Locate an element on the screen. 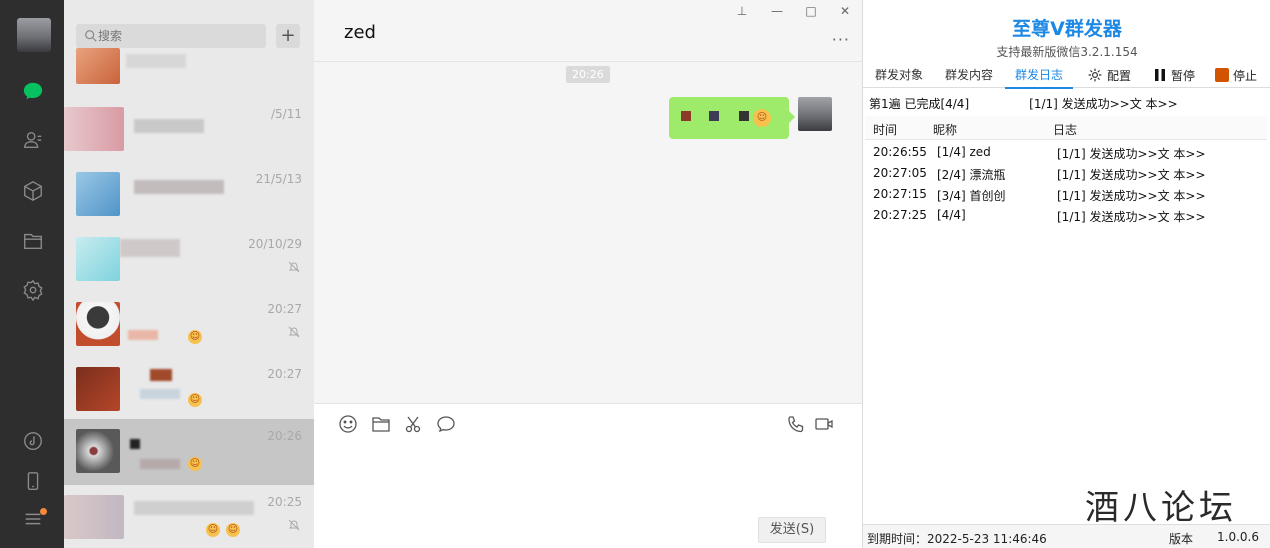  music-icon is located at coordinates (33, 441).